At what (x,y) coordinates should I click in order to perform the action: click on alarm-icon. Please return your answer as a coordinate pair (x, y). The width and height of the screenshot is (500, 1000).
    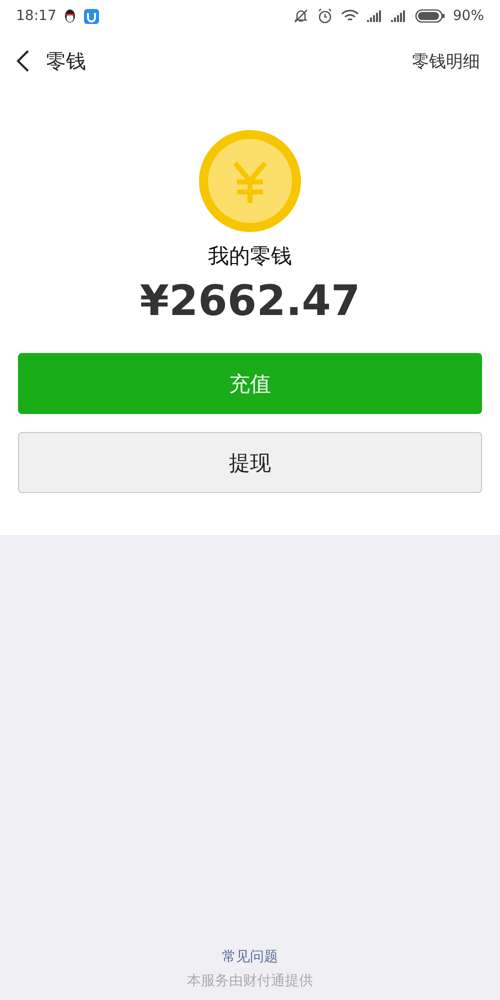
    Looking at the image, I should click on (324, 16).